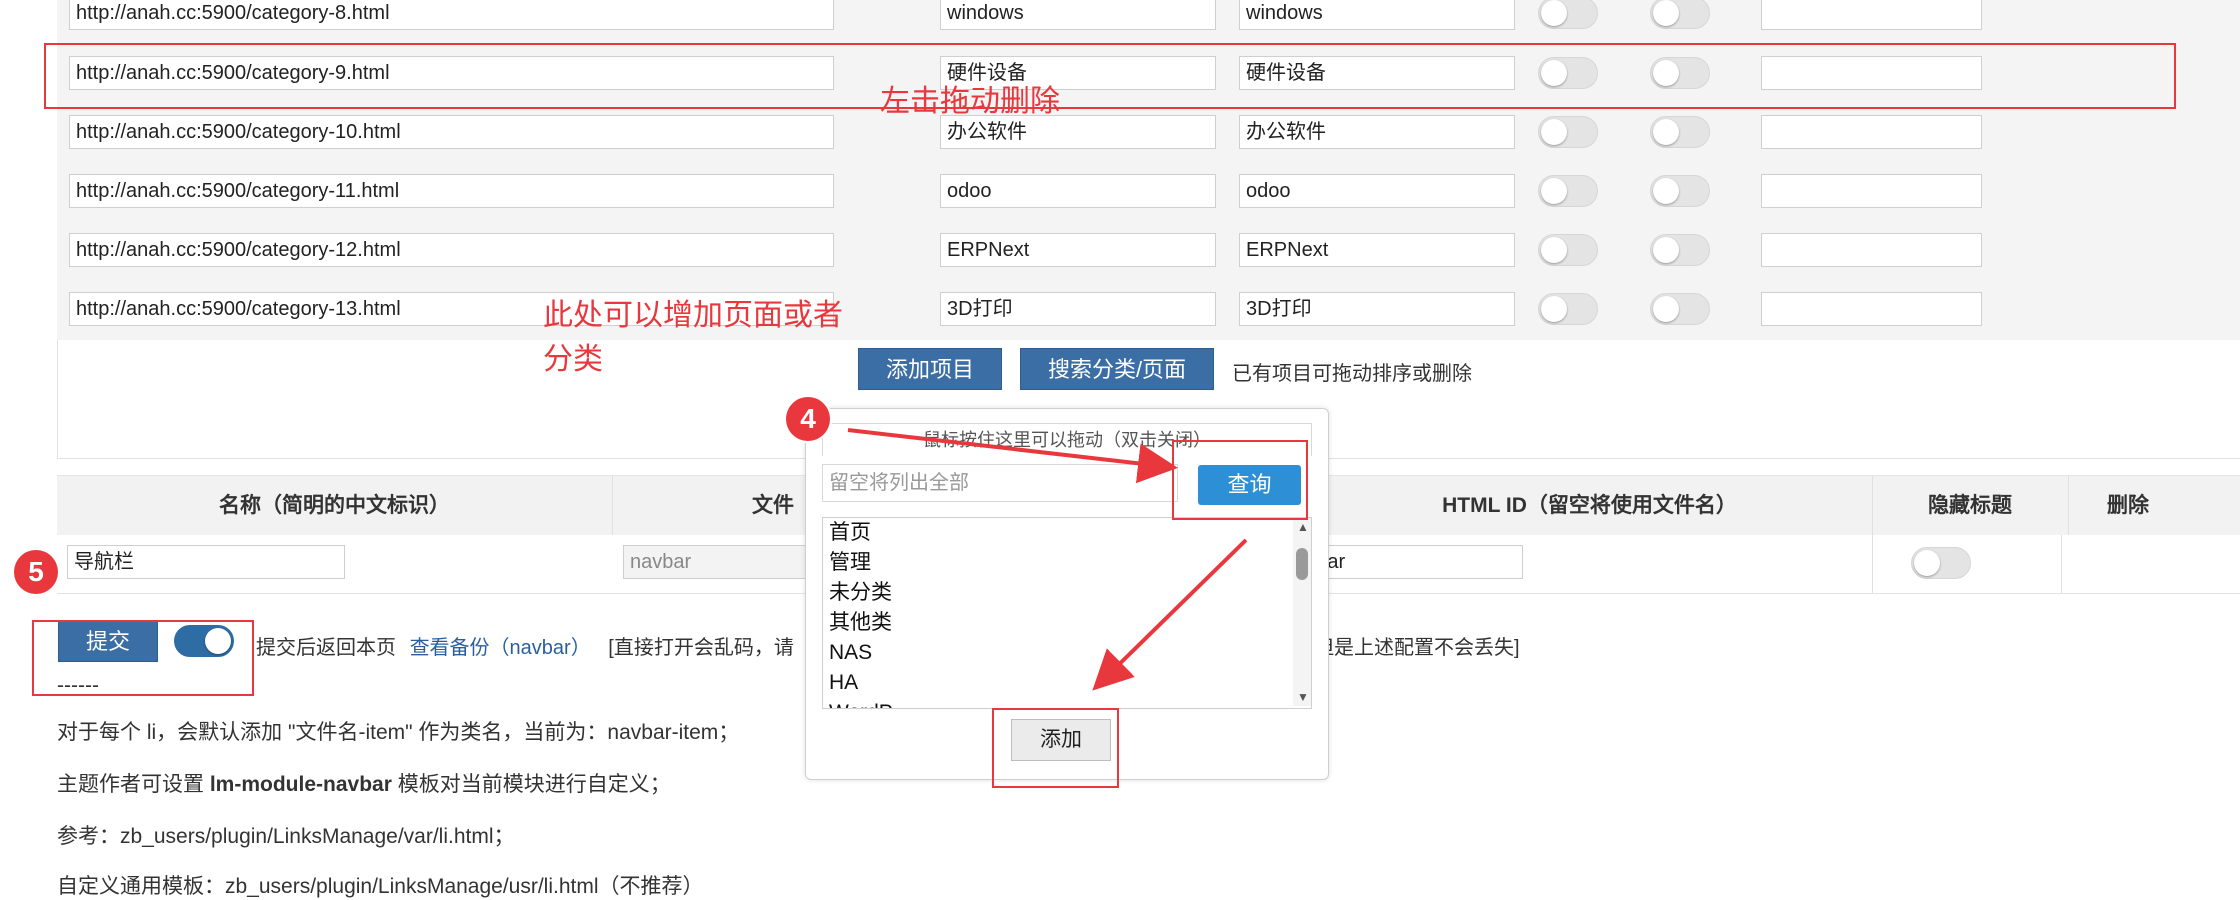 Image resolution: width=2240 pixels, height=900 pixels. I want to click on arrow-to-add-icon, so click(1170, 614).